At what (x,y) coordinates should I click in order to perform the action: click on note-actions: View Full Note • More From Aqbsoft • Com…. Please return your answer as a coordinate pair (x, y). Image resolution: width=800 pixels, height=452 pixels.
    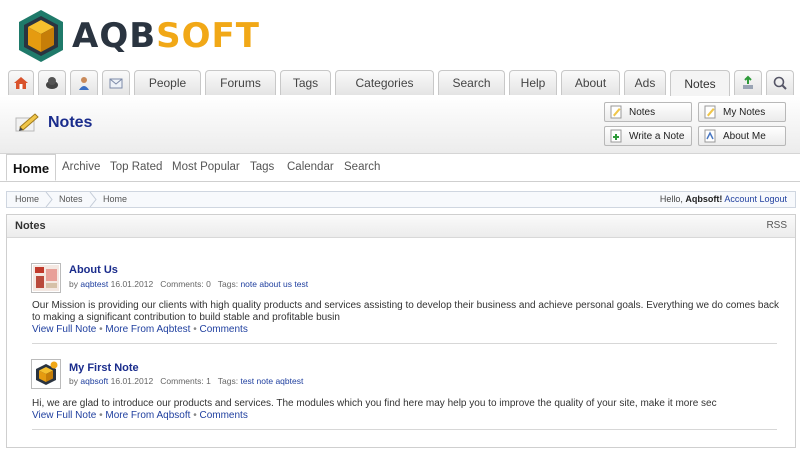
    Looking at the image, I should click on (140, 415).